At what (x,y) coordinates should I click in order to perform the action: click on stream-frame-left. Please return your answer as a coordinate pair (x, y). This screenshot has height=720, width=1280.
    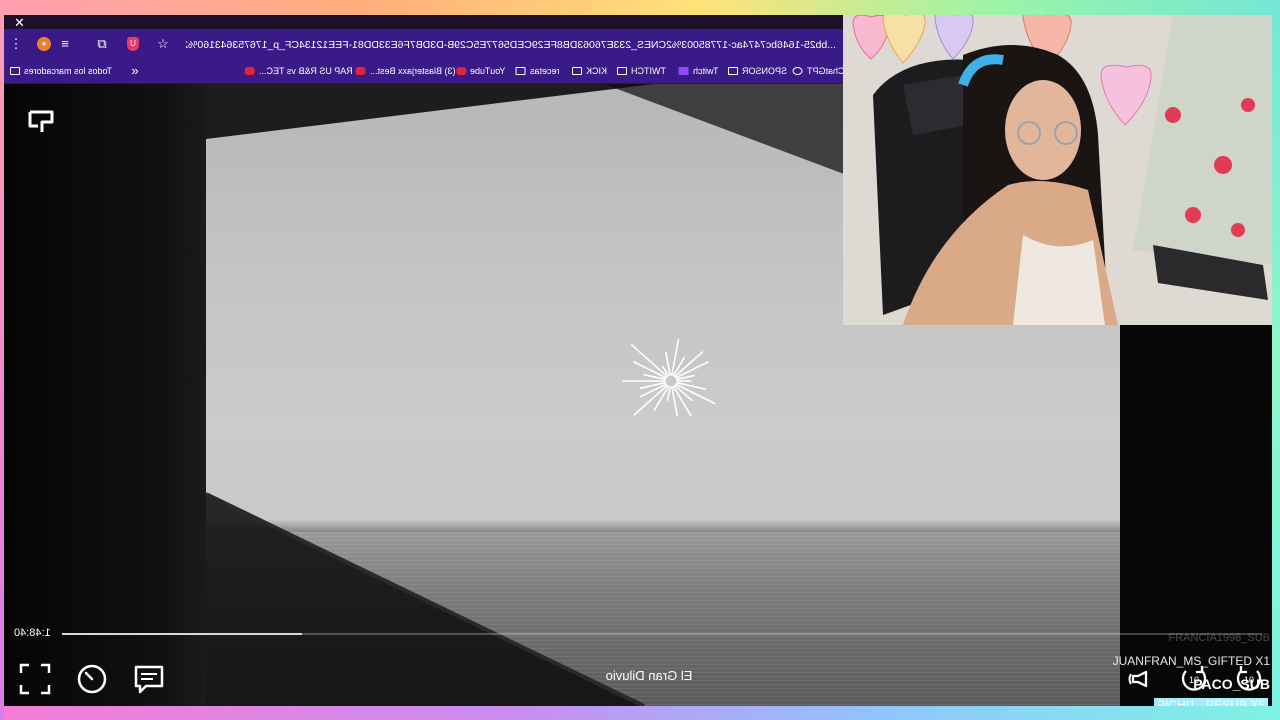
    Looking at the image, I should click on (2, 360).